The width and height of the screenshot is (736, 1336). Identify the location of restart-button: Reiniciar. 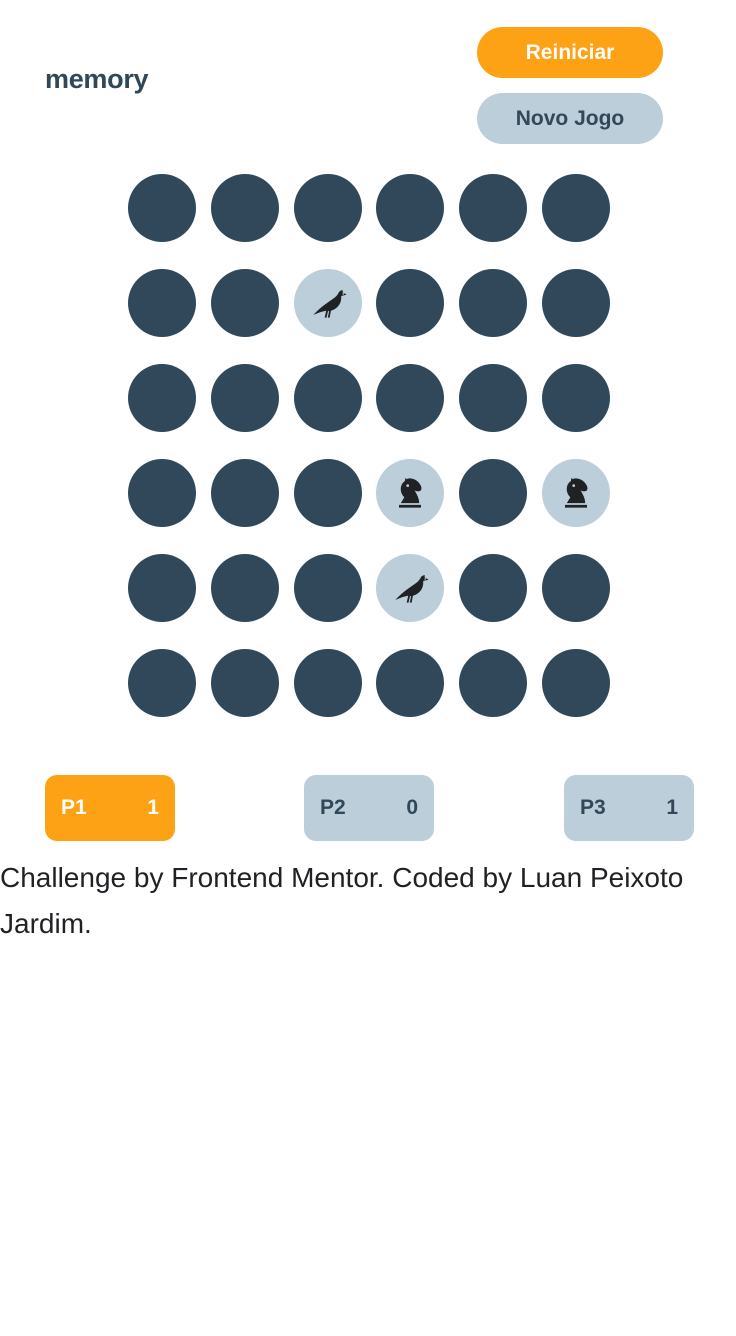
(570, 52).